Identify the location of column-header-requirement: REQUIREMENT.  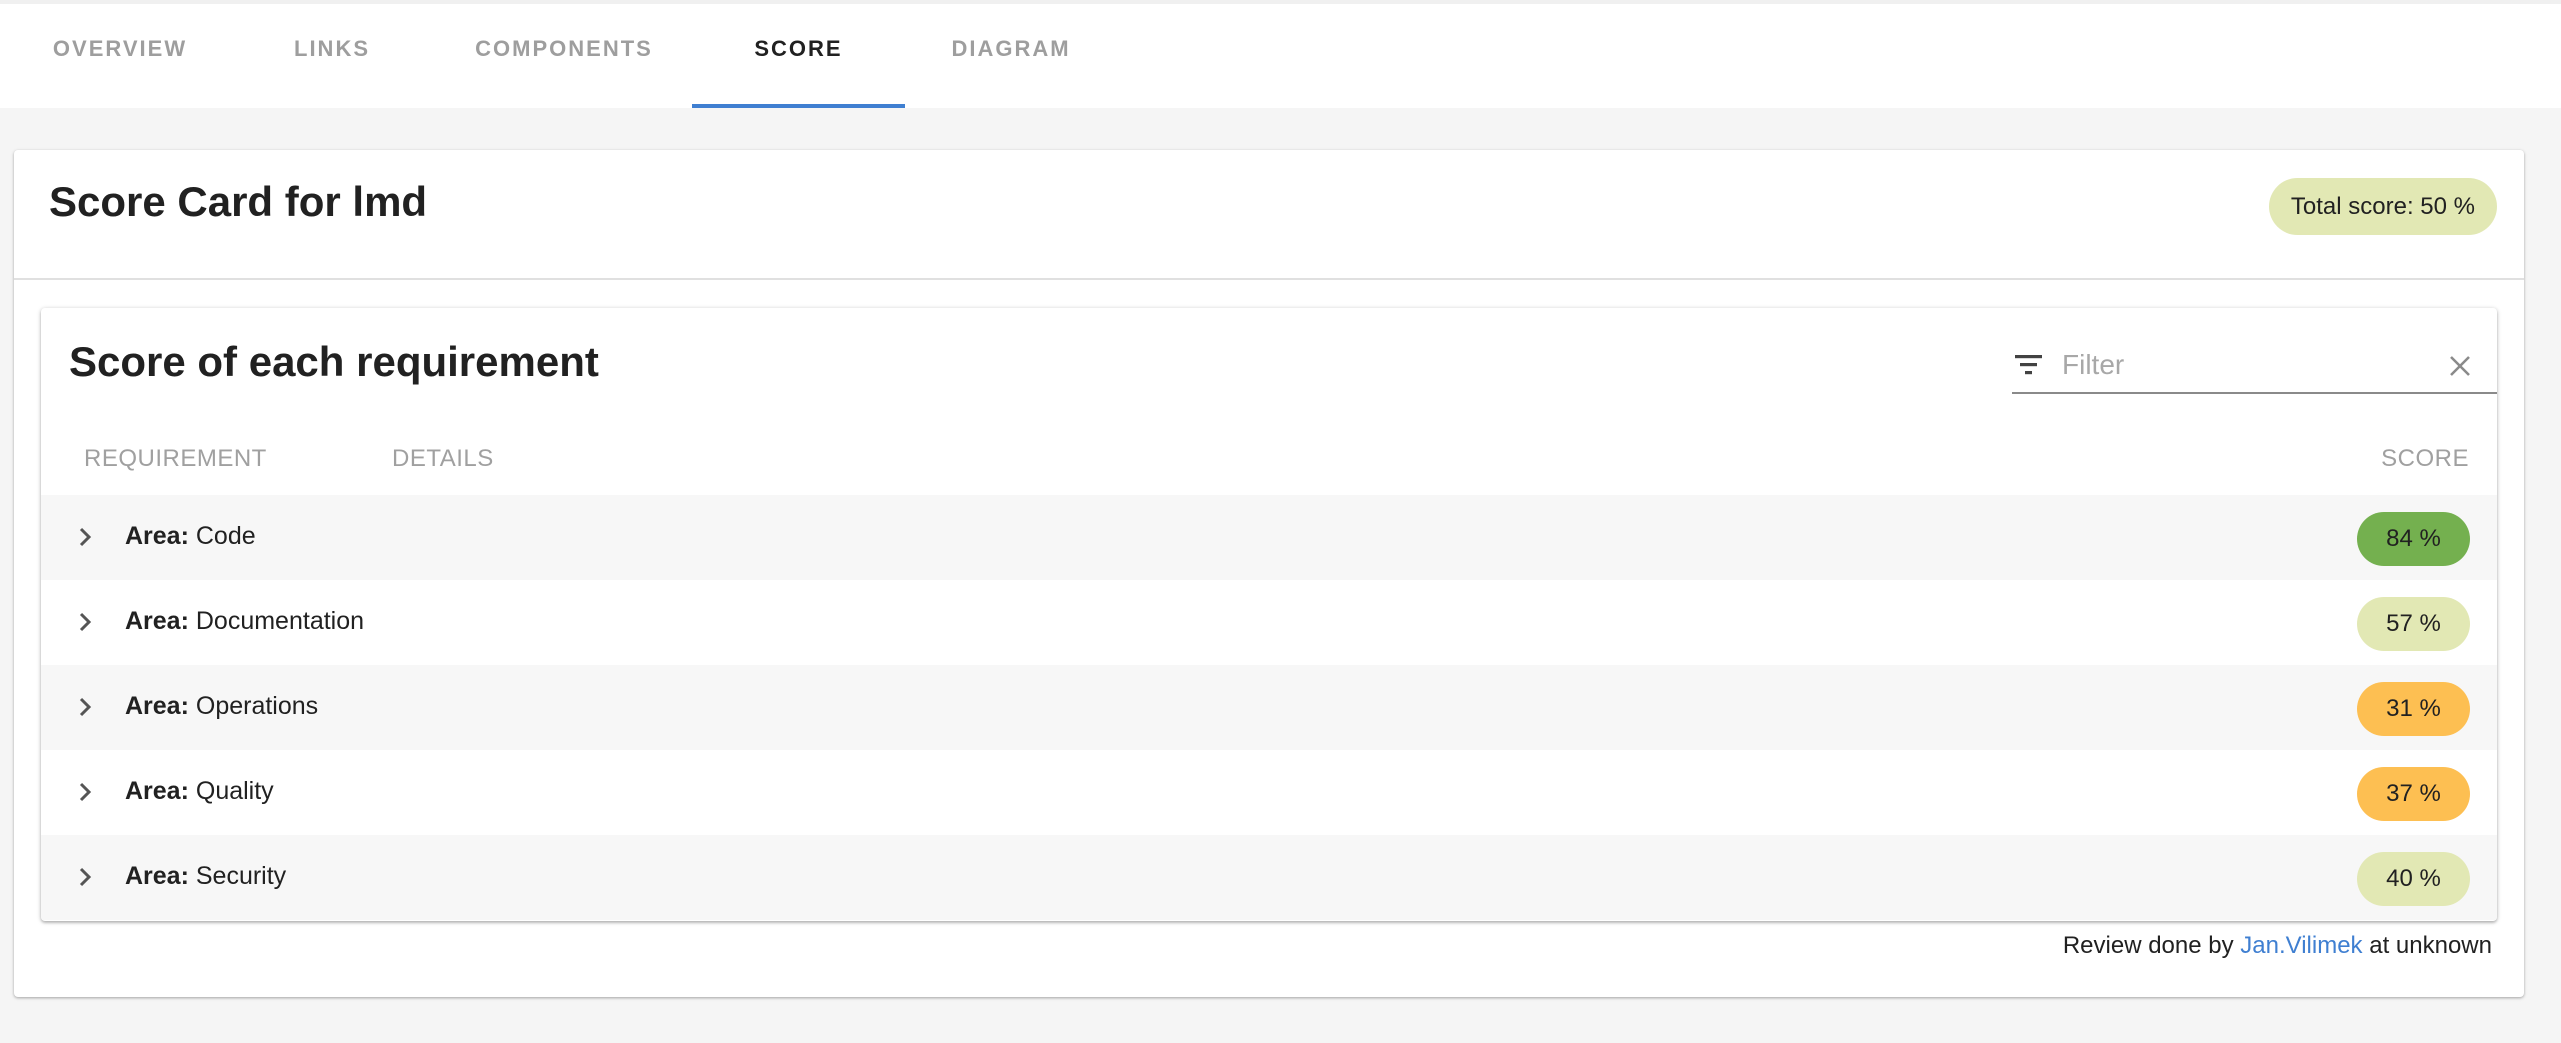
(175, 459).